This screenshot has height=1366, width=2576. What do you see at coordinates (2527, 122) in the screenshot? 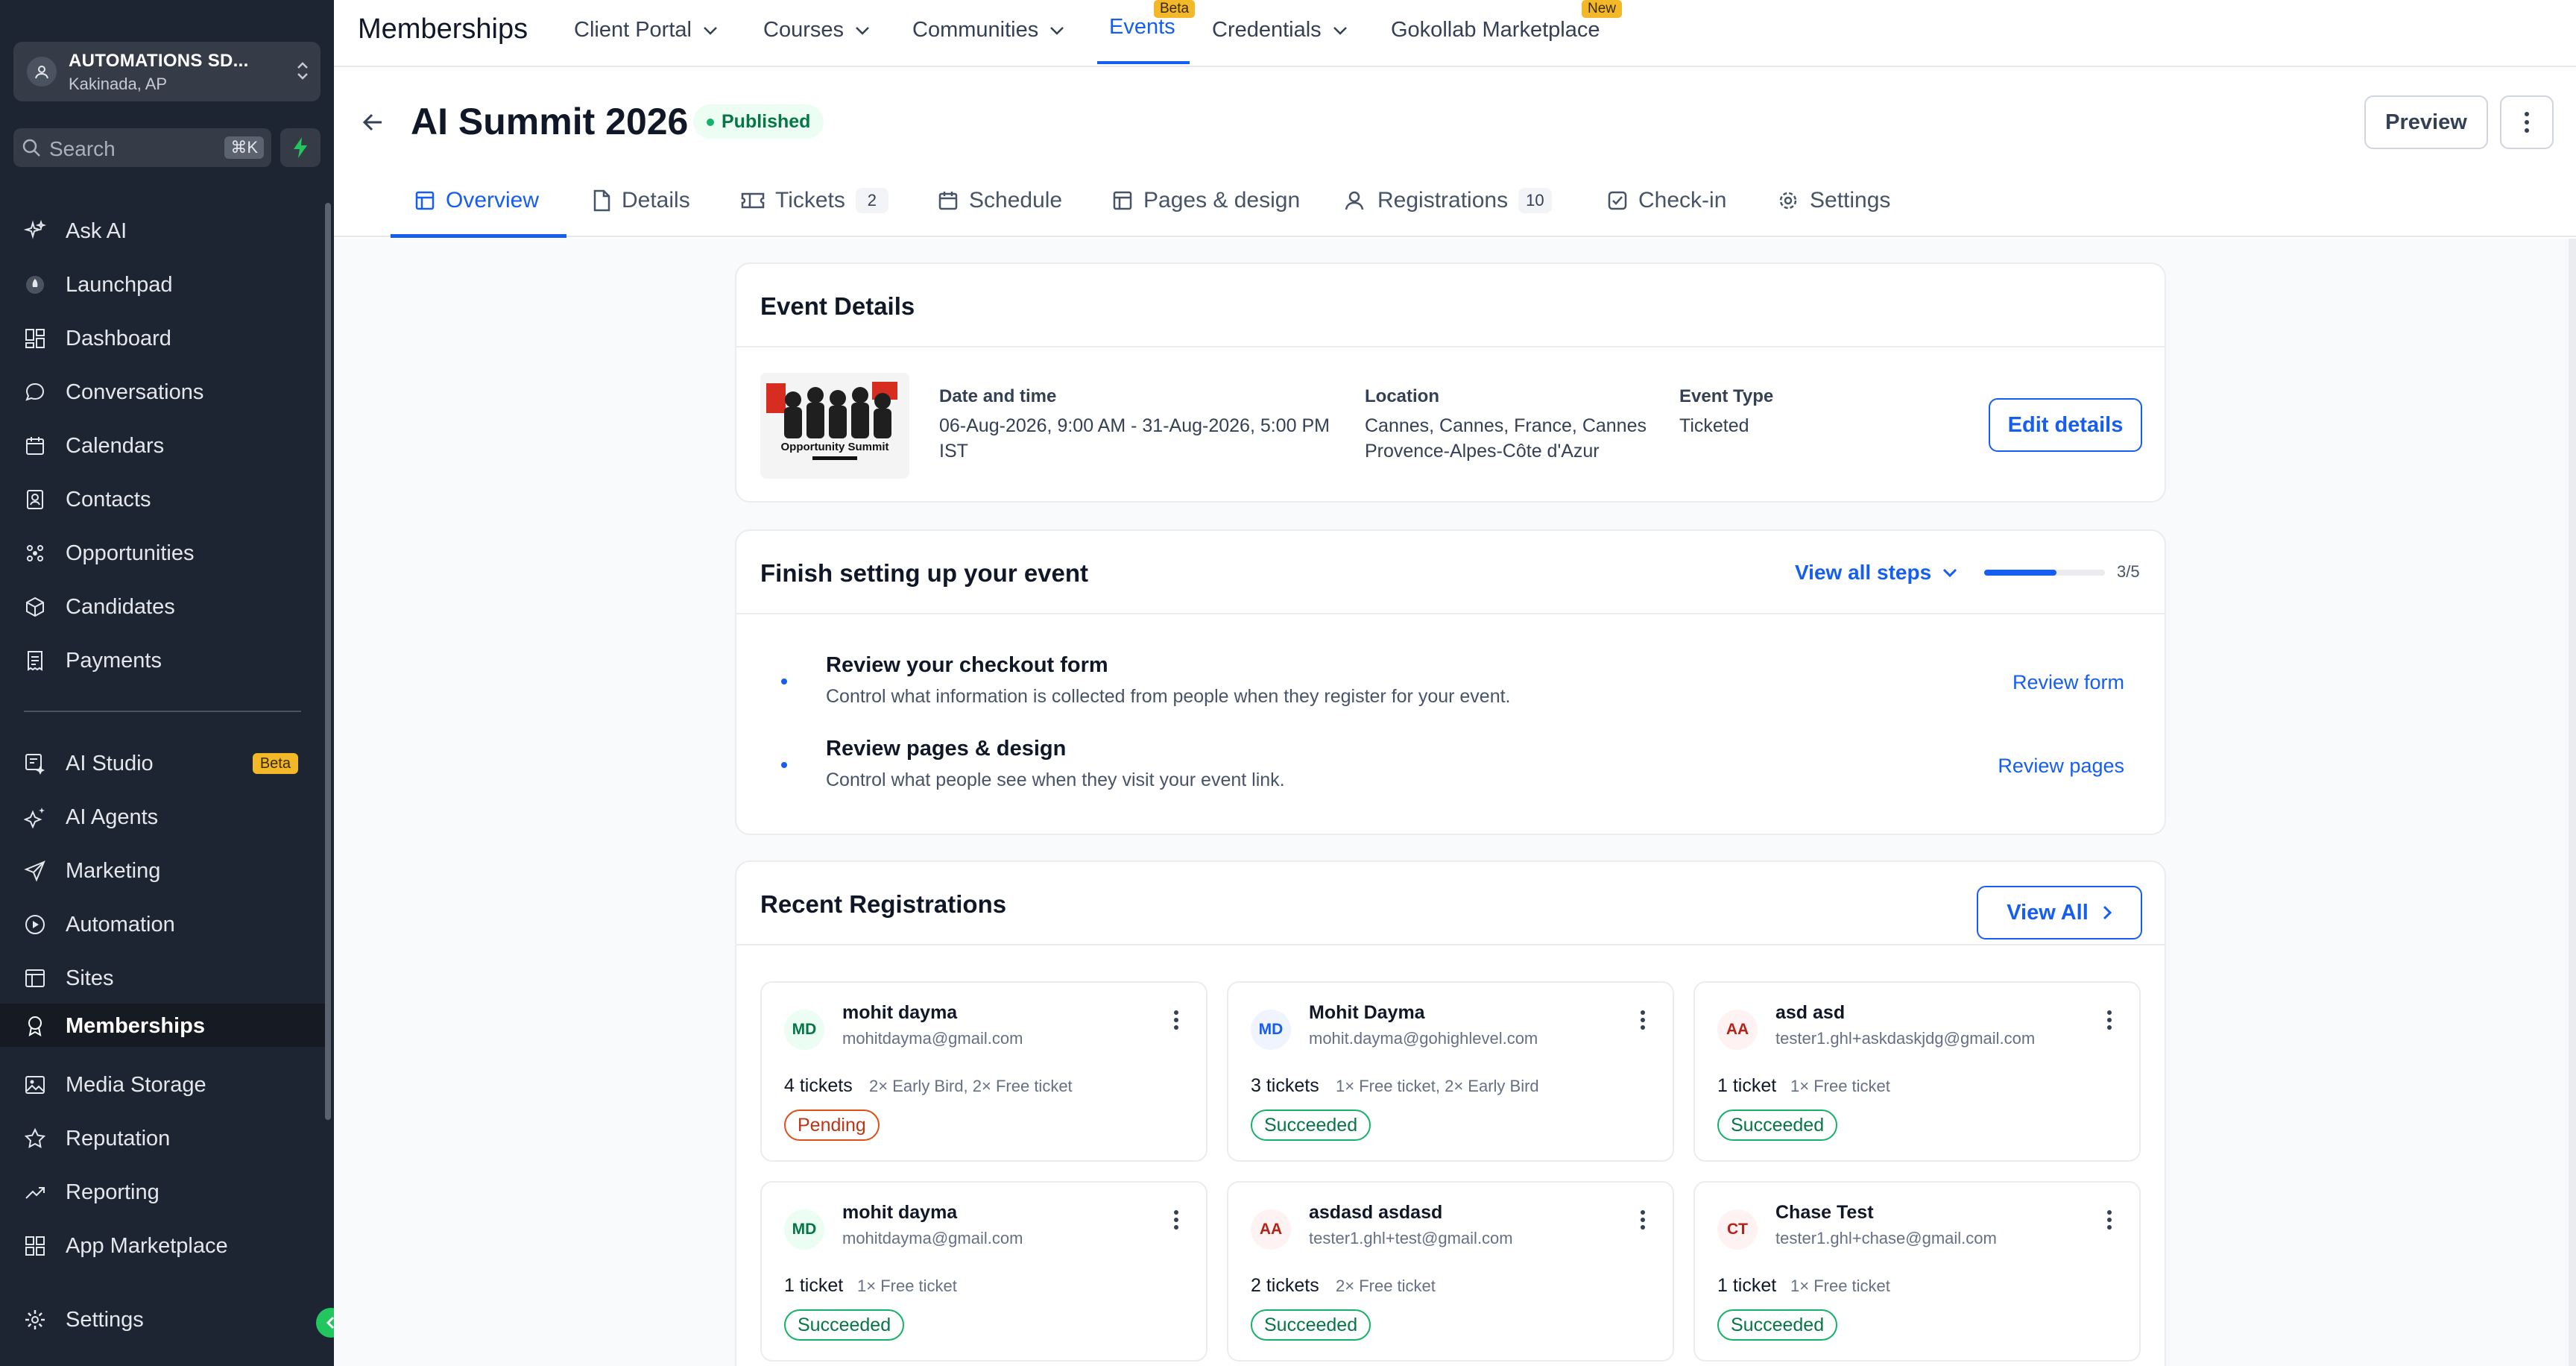
I see `more-options-button` at bounding box center [2527, 122].